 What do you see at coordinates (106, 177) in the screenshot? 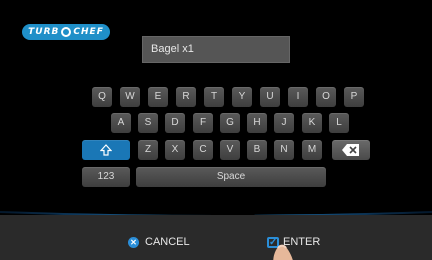
I see `numbers-key: 123` at bounding box center [106, 177].